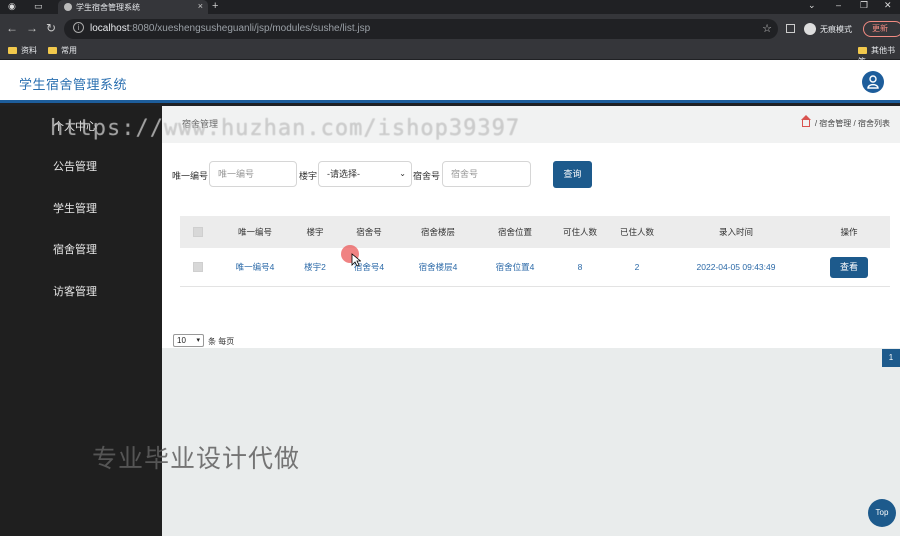  What do you see at coordinates (38, 6) in the screenshot?
I see `tab-inactive-icon: ▭` at bounding box center [38, 6].